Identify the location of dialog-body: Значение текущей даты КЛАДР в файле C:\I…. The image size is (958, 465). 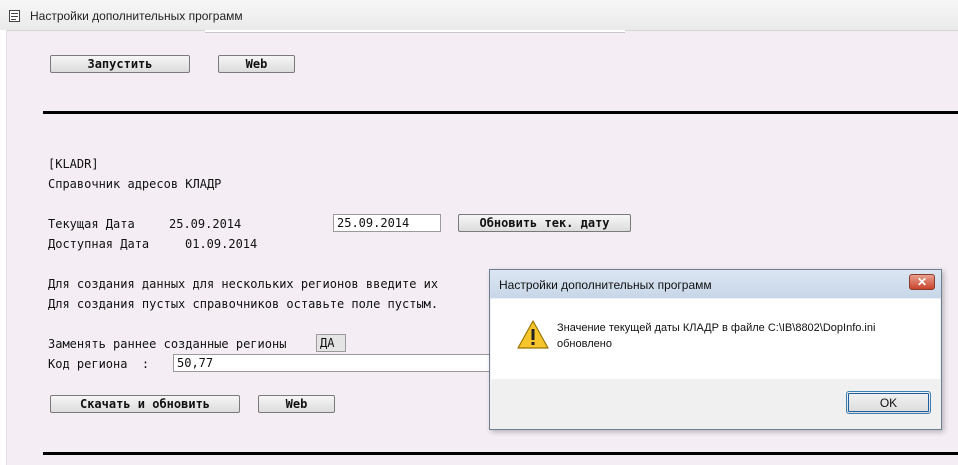
(715, 339).